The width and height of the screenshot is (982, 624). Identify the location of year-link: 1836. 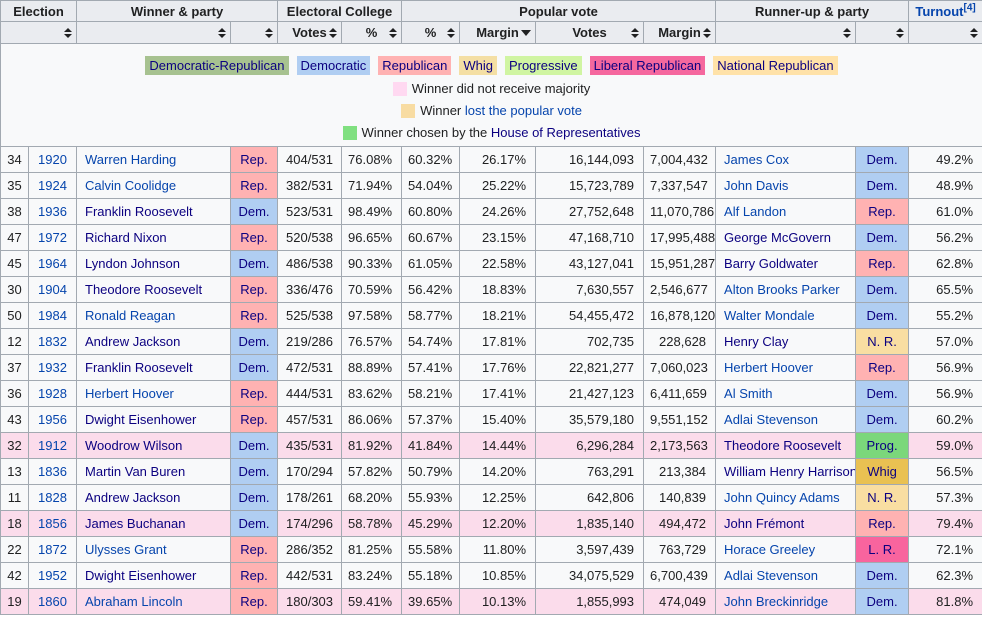
(52, 471).